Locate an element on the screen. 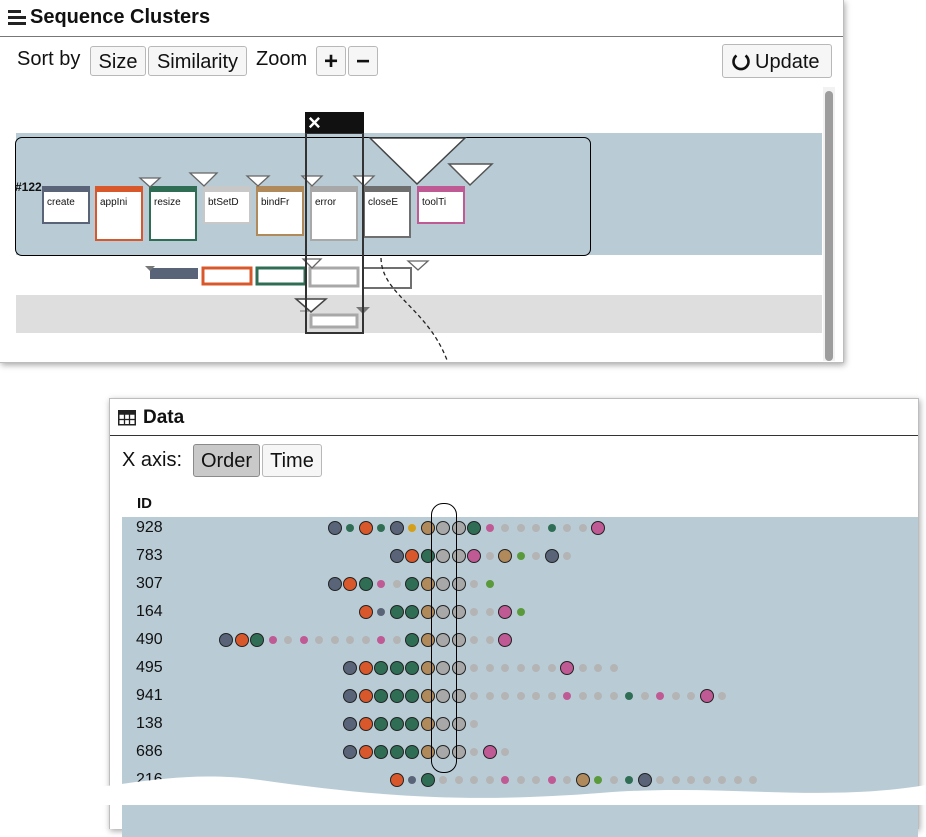 The width and height of the screenshot is (926, 837). column-highlight is located at coordinates (444, 638).